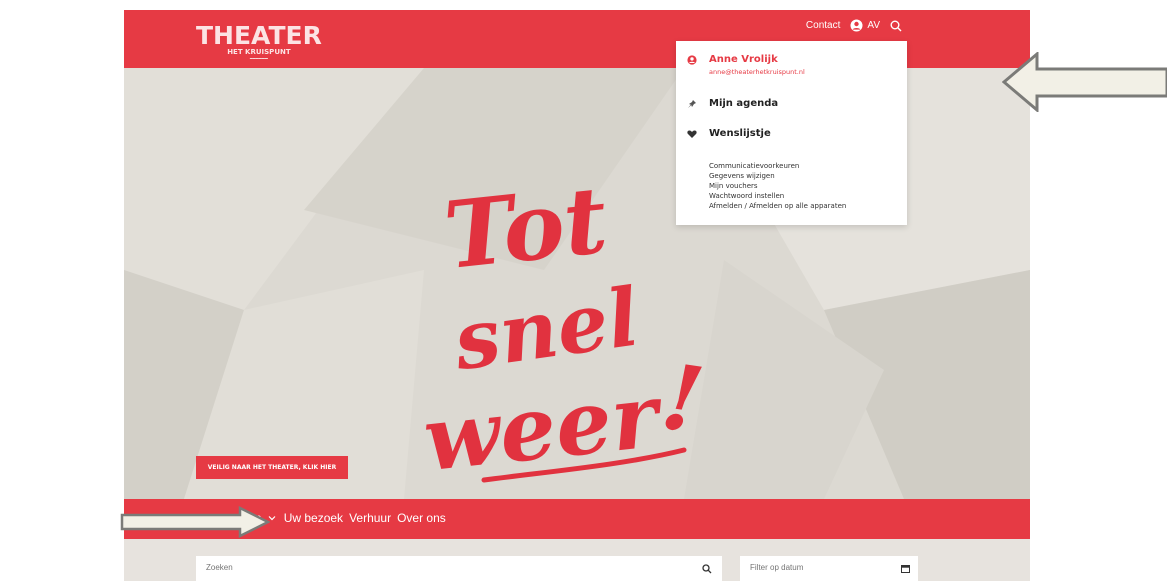  What do you see at coordinates (873, 25) in the screenshot?
I see `user-initials: AV` at bounding box center [873, 25].